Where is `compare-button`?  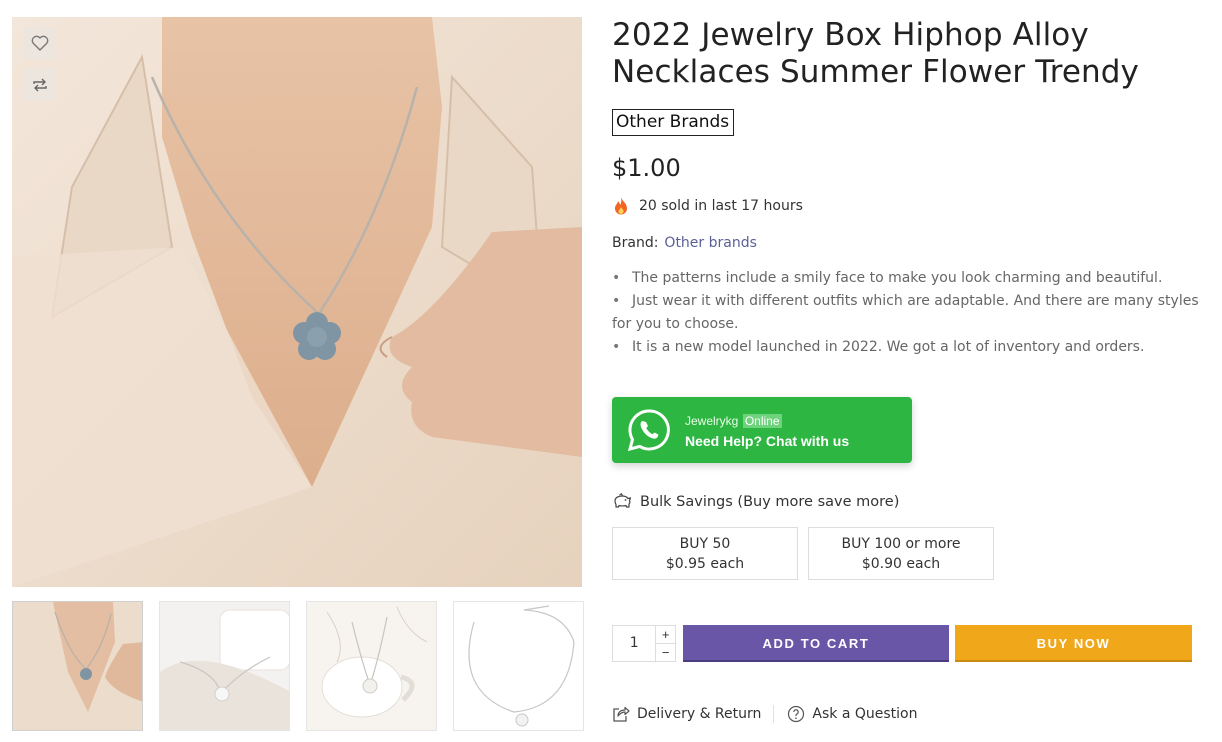 compare-button is located at coordinates (40, 85).